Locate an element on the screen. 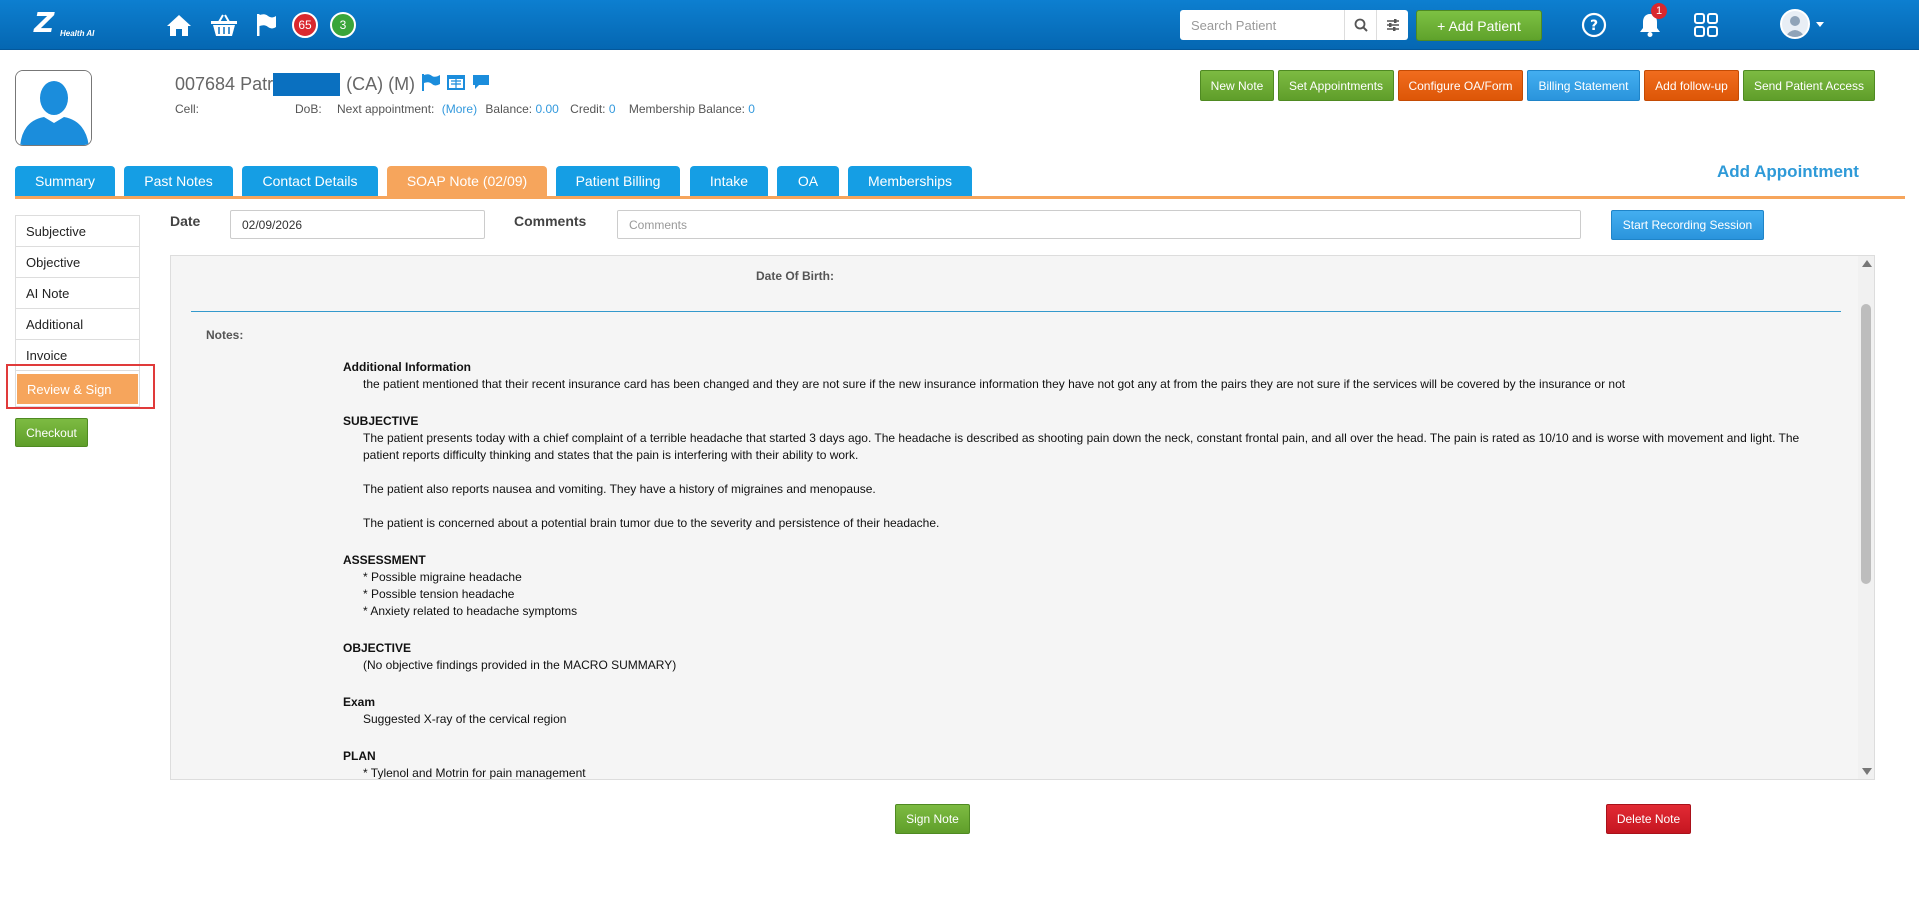  comments-field is located at coordinates (1099, 224).